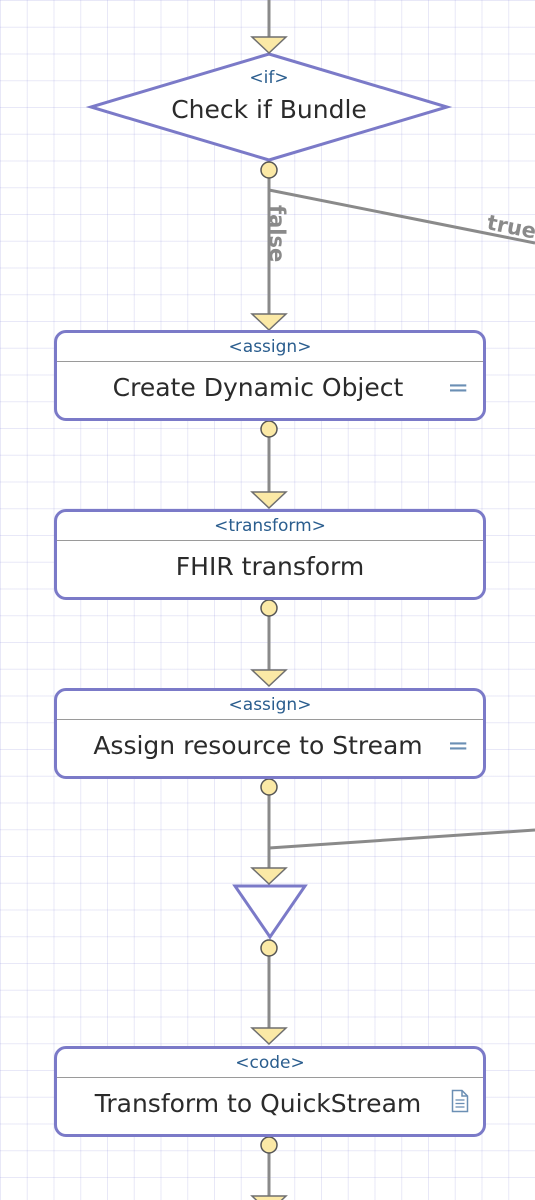  Describe the element at coordinates (258, 387) in the screenshot. I see `node-label: Create Dynamic Object` at that location.